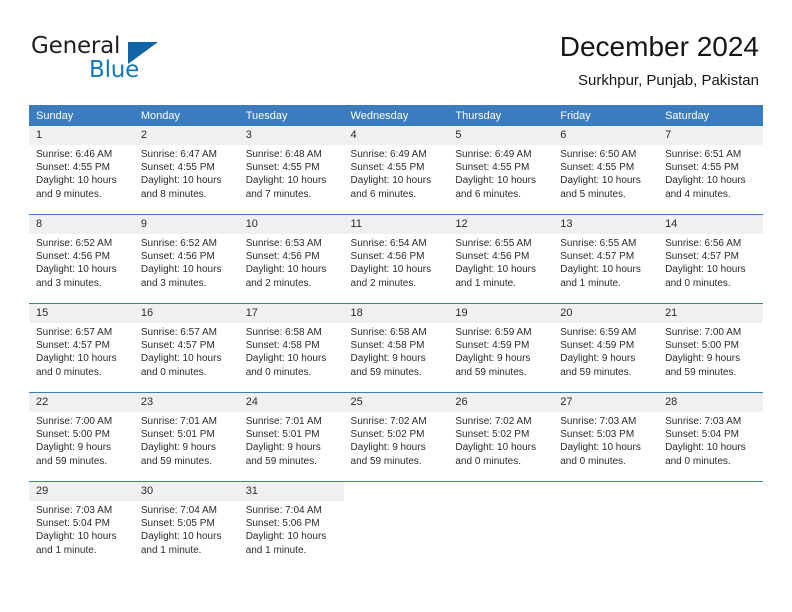 The height and width of the screenshot is (612, 792). I want to click on sunset-line: Sunset: 5:05 PM, so click(177, 524).